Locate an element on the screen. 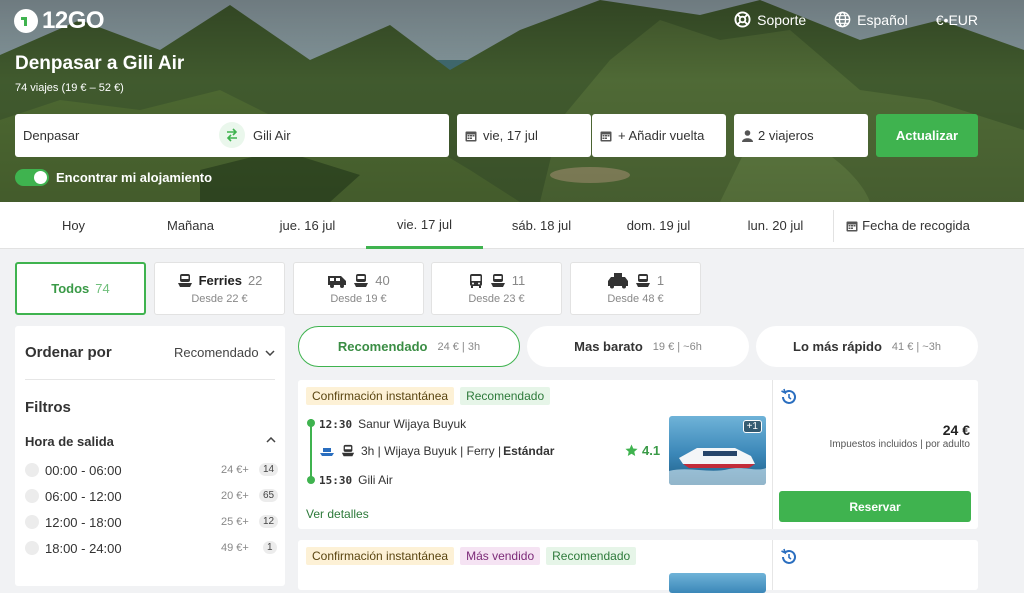  pickup-date-button: Fecha de recogida is located at coordinates (908, 225).